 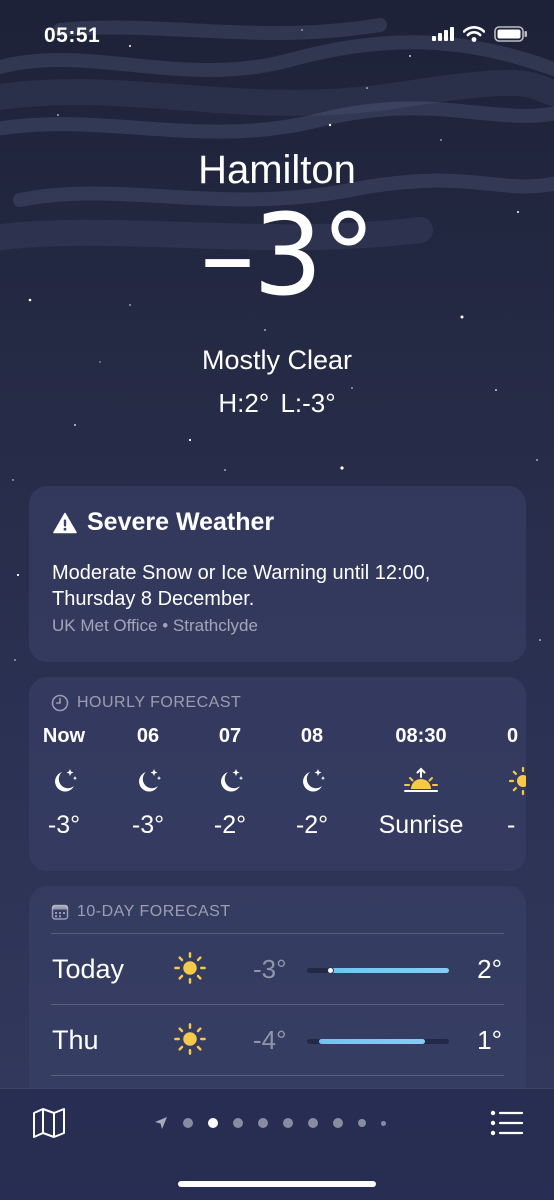 I want to click on sunrise-icon, so click(x=421, y=779).